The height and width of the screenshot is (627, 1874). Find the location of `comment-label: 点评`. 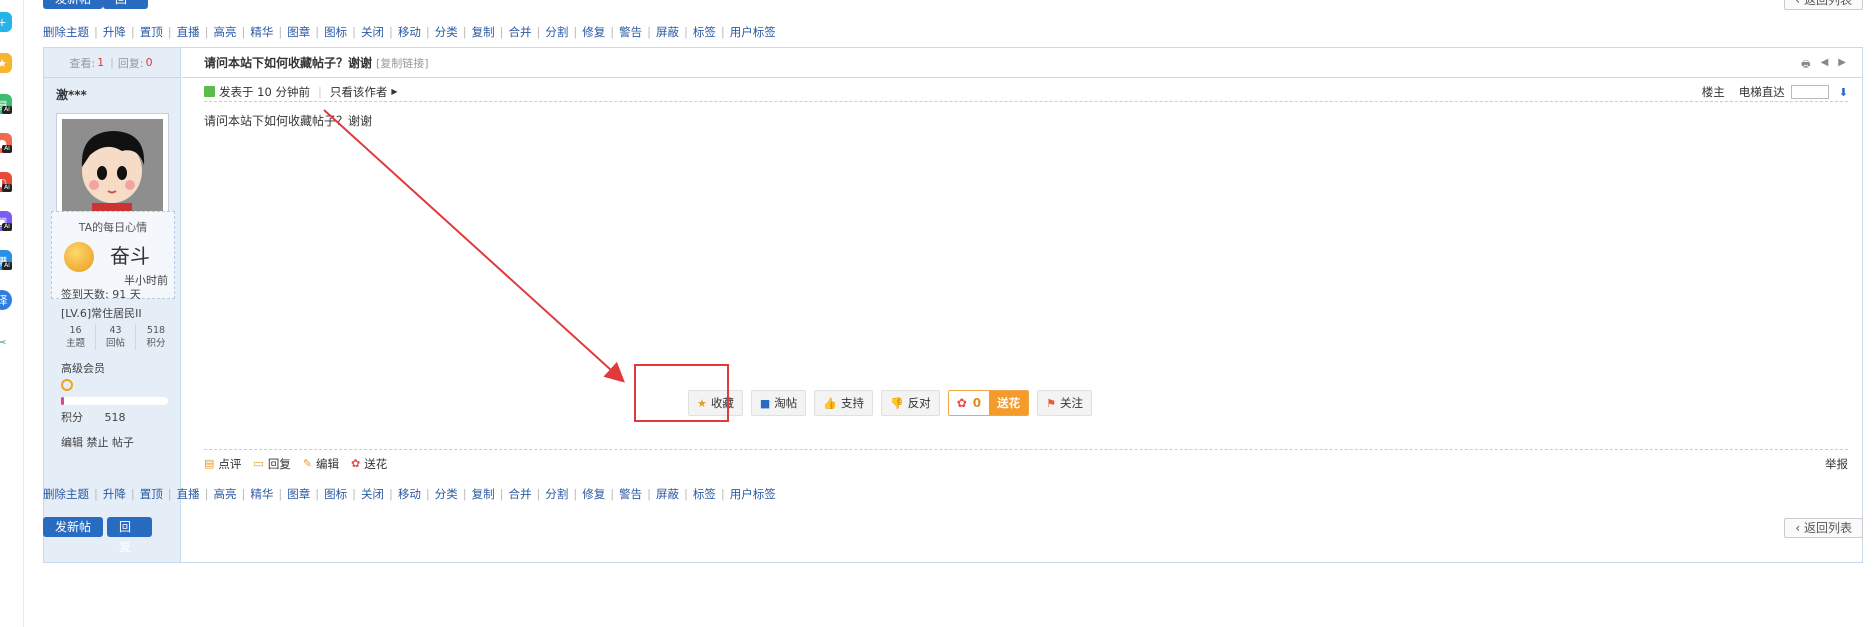

comment-label: 点评 is located at coordinates (230, 463).